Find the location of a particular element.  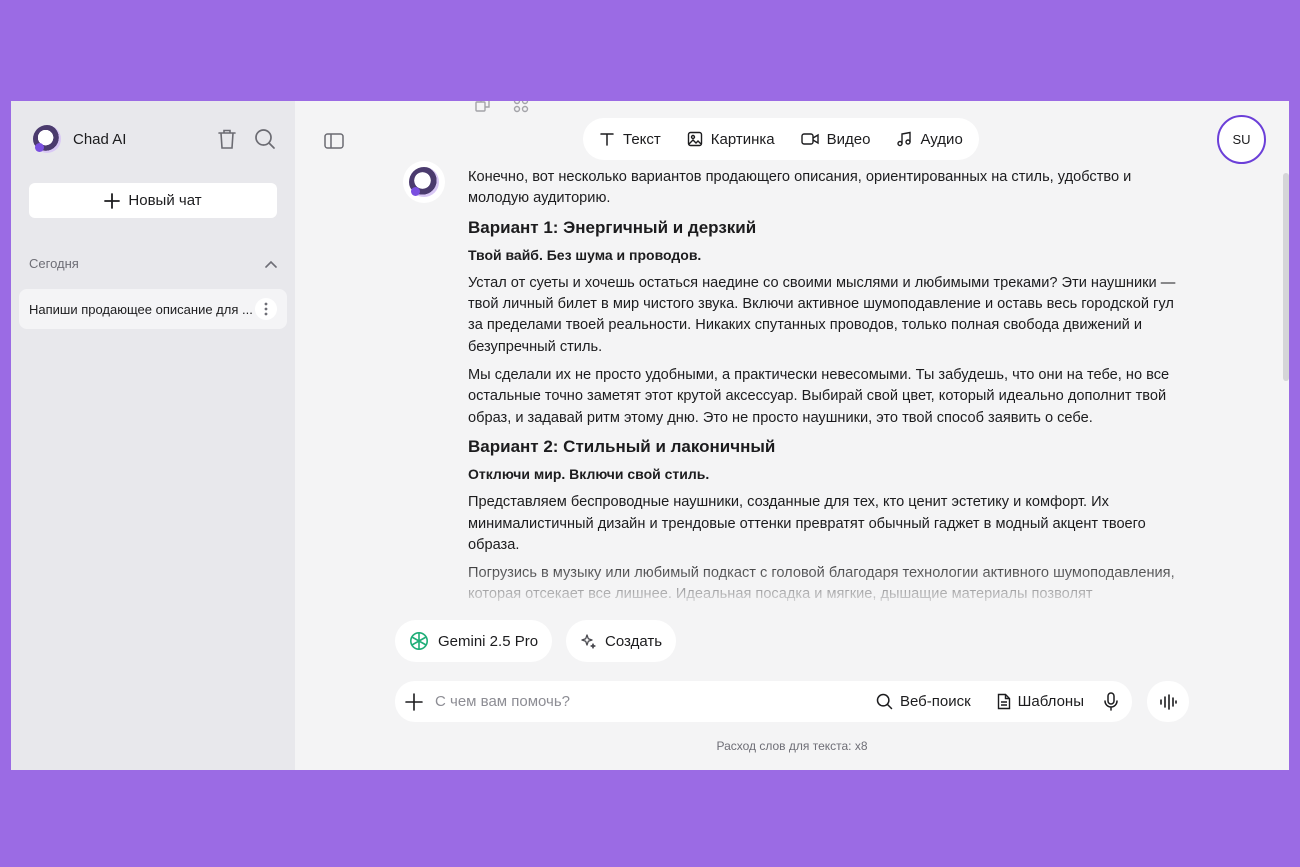

copy-icon is located at coordinates (483, 107).